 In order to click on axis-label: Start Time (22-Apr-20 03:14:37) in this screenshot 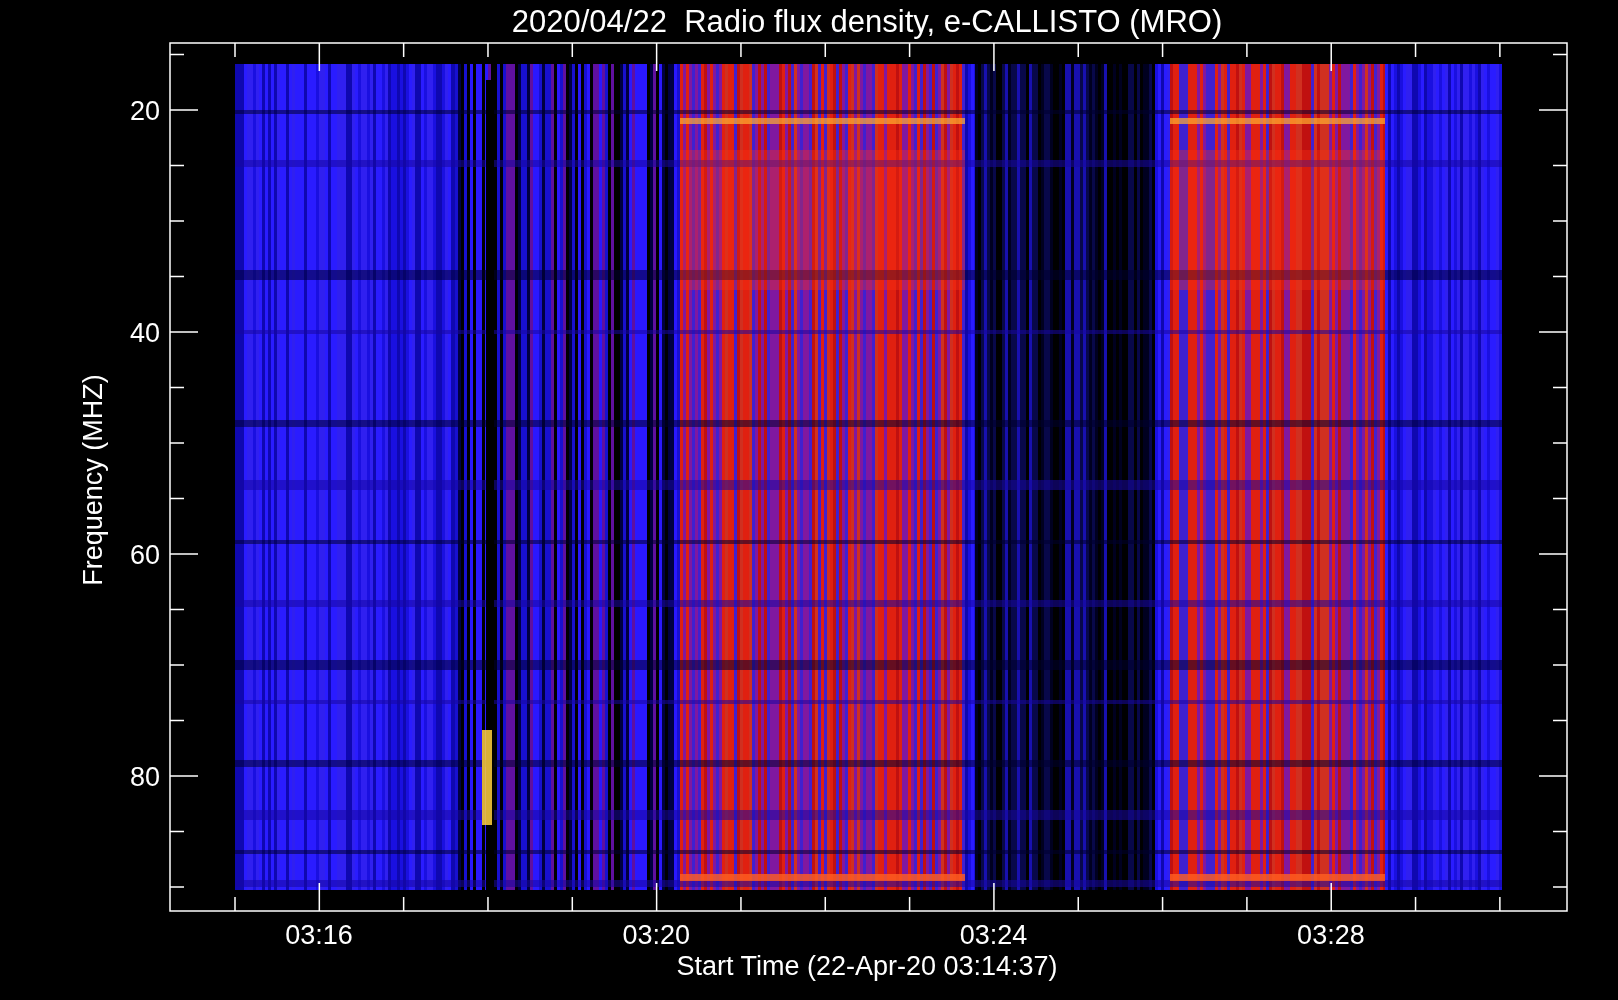, I will do `click(867, 966)`.